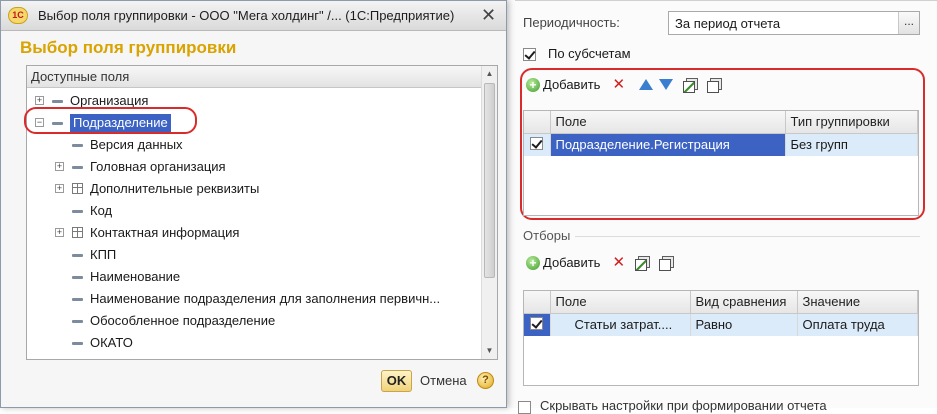 This screenshot has height=414, width=937. Describe the element at coordinates (175, 188) in the screenshot. I see `tree-item-label: Дополнительные реквизиты` at that location.